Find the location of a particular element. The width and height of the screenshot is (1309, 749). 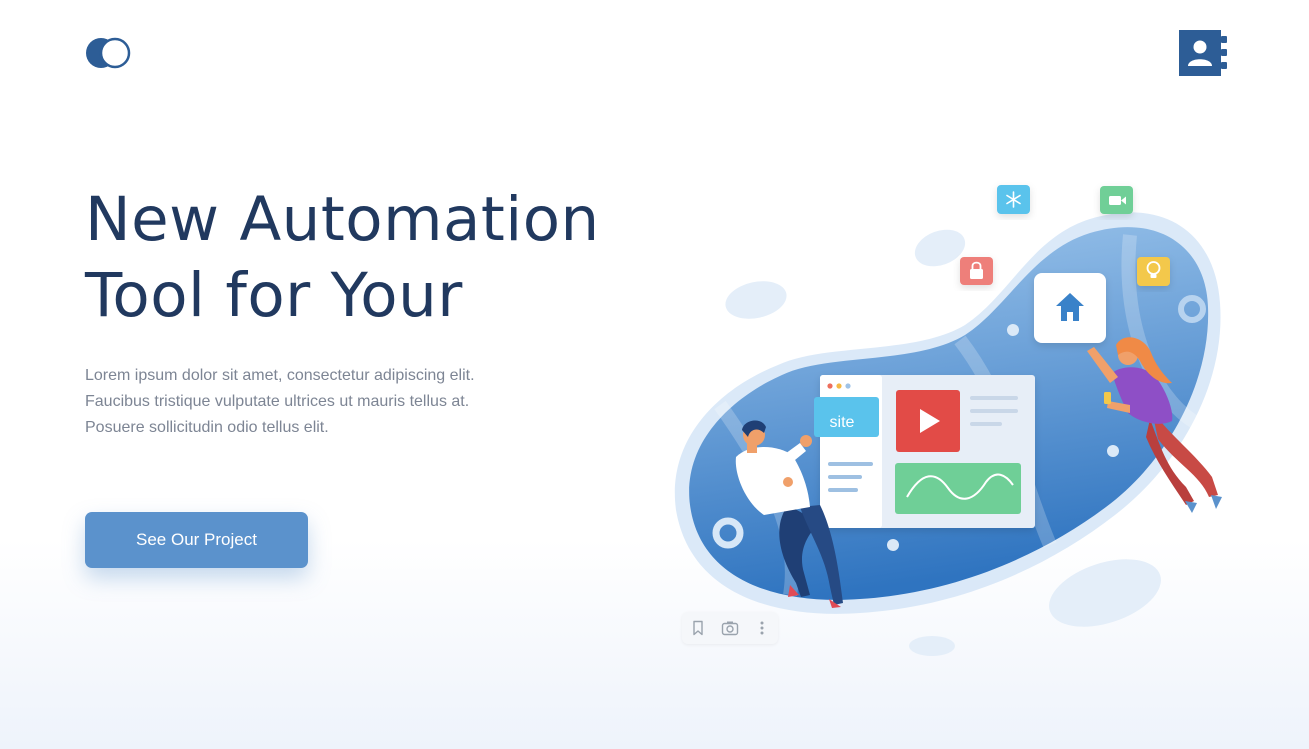

snowflake-icon is located at coordinates (1013, 199).